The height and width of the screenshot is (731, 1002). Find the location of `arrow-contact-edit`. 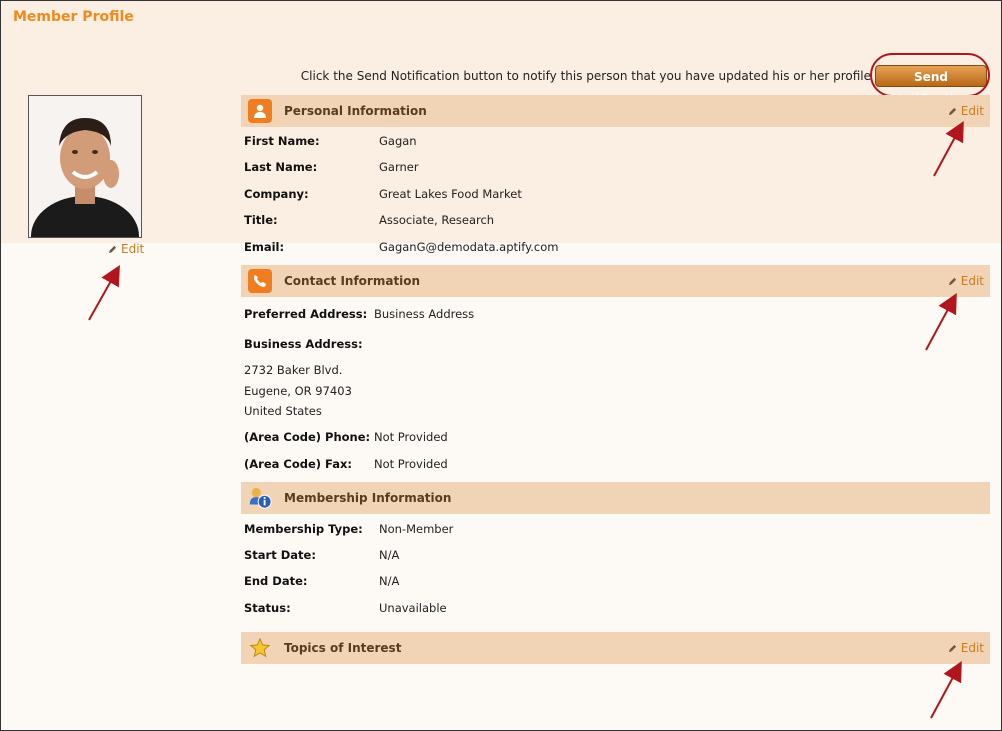

arrow-contact-edit is located at coordinates (941, 321).